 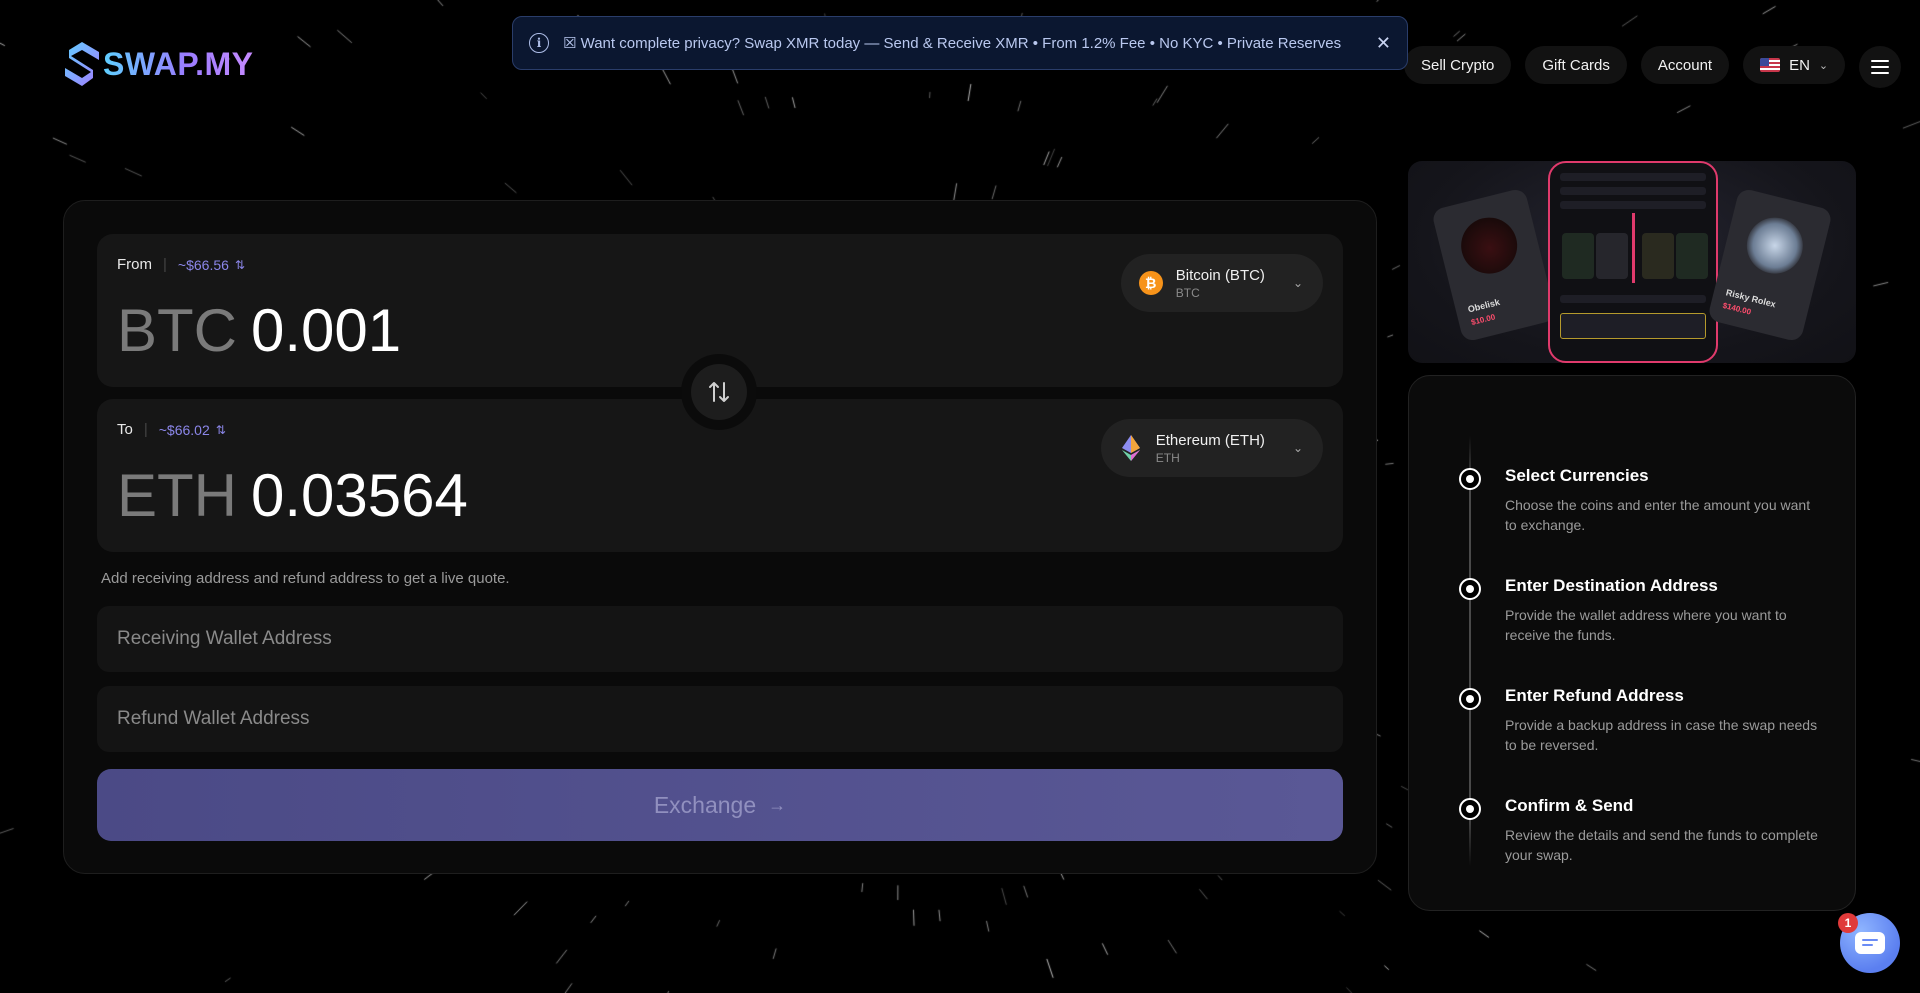 I want to click on chat-icon, so click(x=1870, y=943).